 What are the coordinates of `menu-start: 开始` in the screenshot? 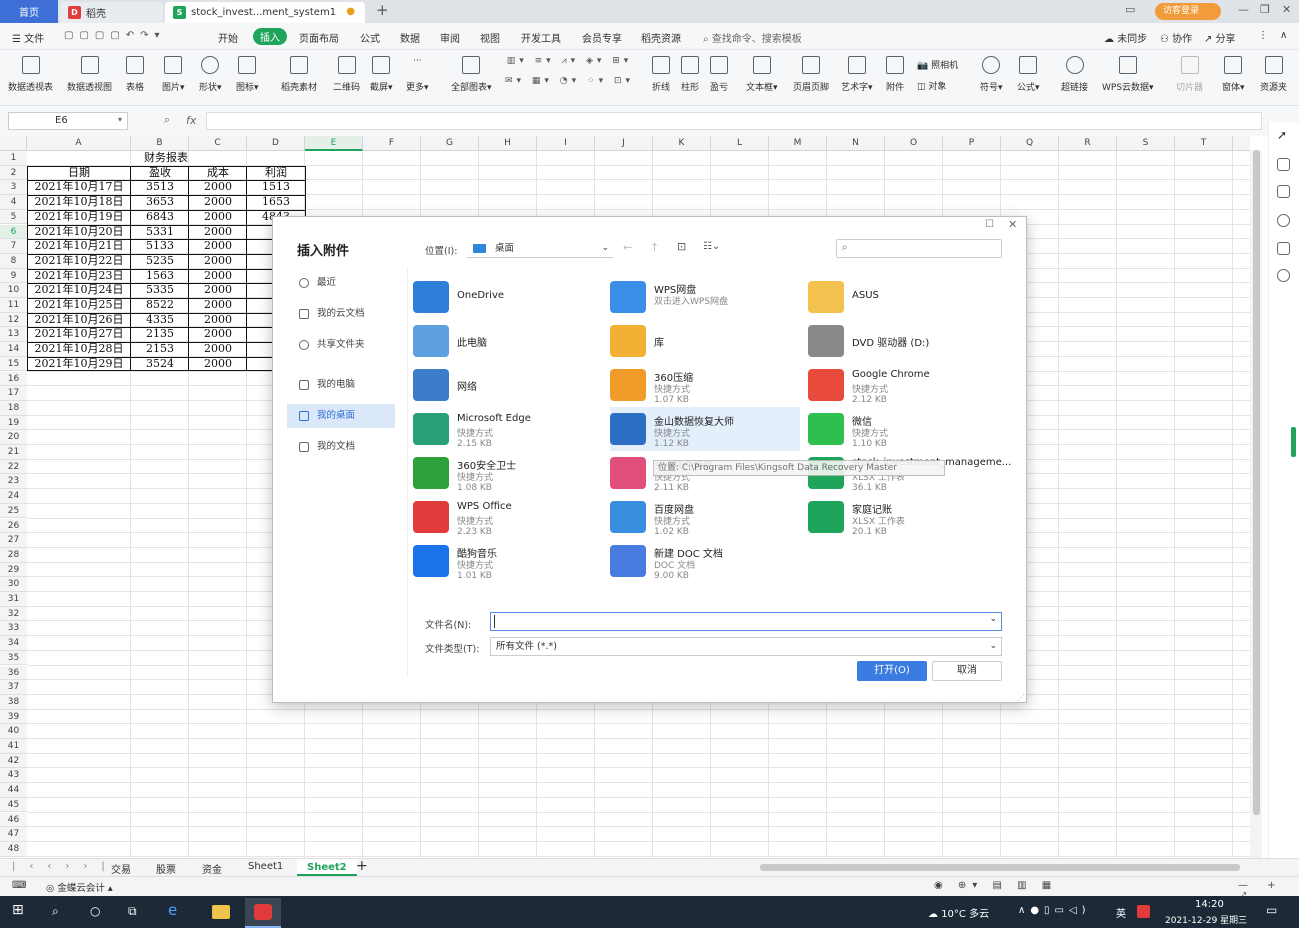 It's located at (228, 37).